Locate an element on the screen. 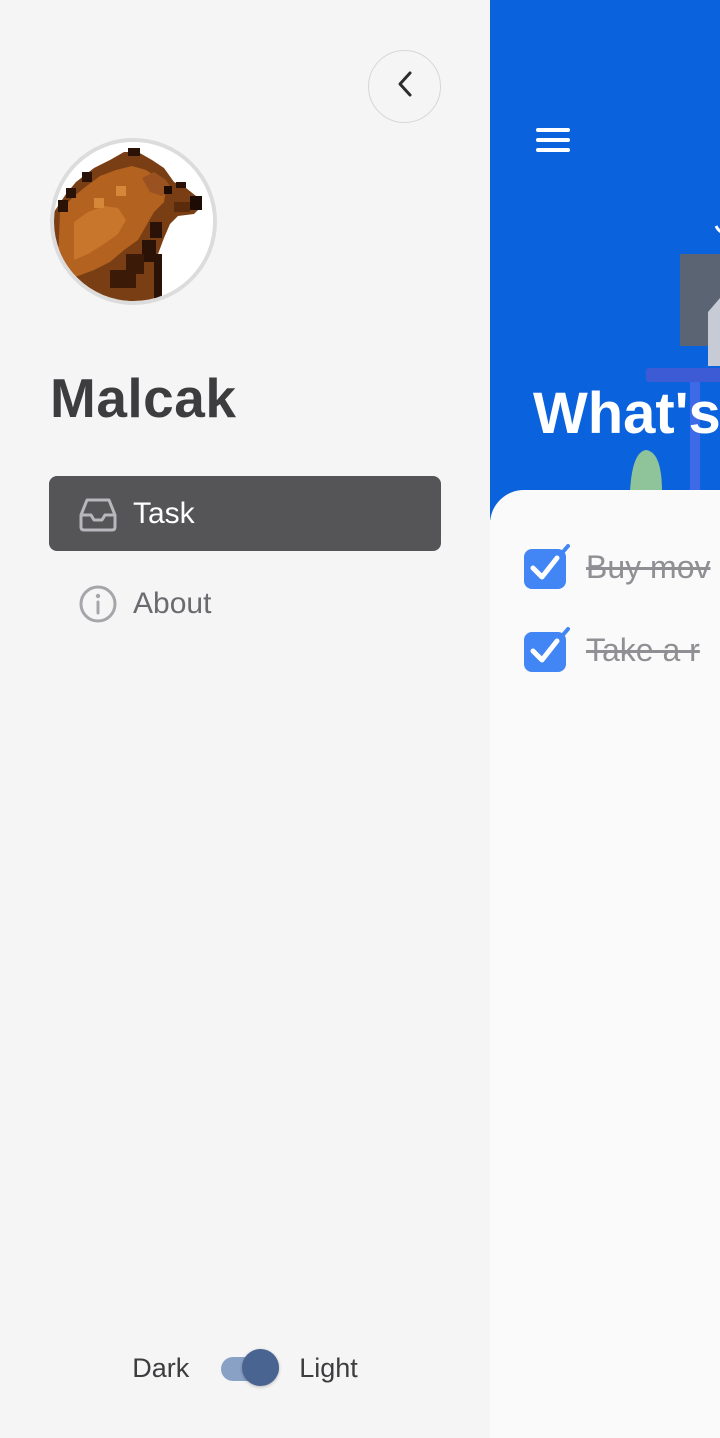 The height and width of the screenshot is (1438, 720). theme-switcher: Dark Light is located at coordinates (245, 1368).